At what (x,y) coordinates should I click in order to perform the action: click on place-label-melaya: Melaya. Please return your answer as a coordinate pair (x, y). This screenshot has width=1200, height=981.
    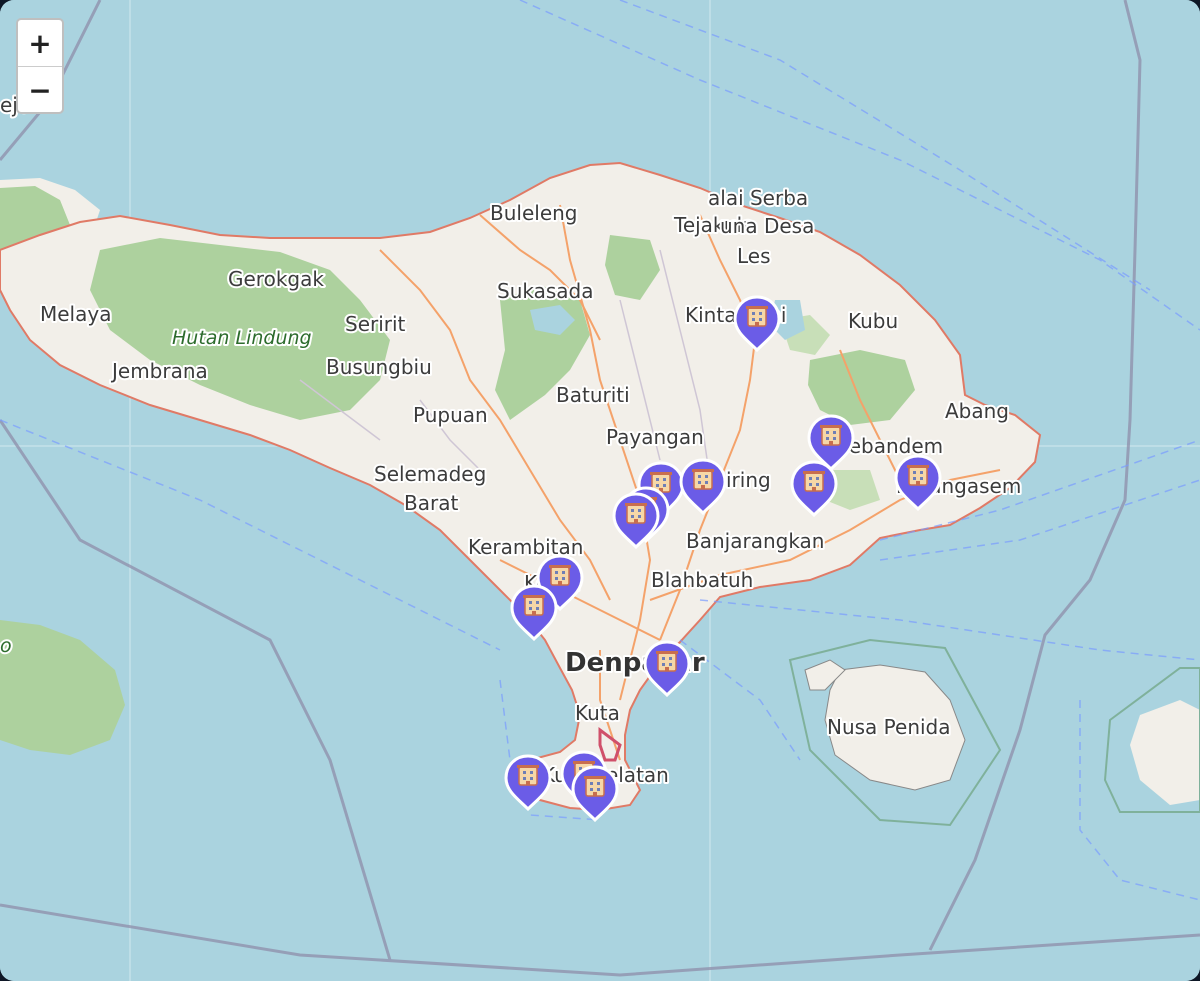
    Looking at the image, I should click on (75, 314).